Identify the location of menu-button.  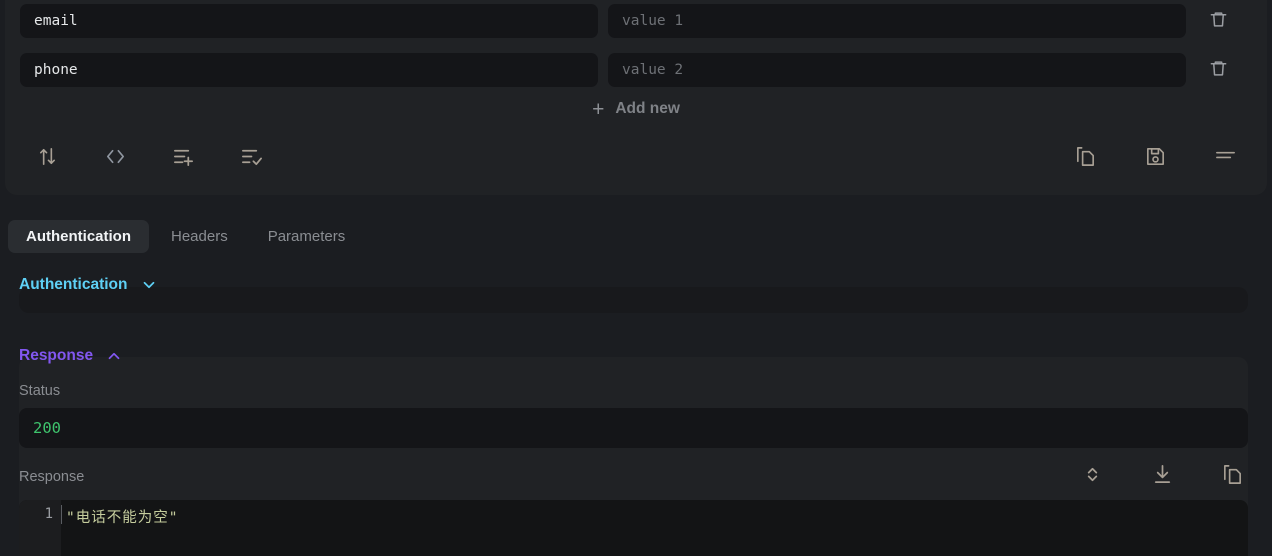
(1225, 158).